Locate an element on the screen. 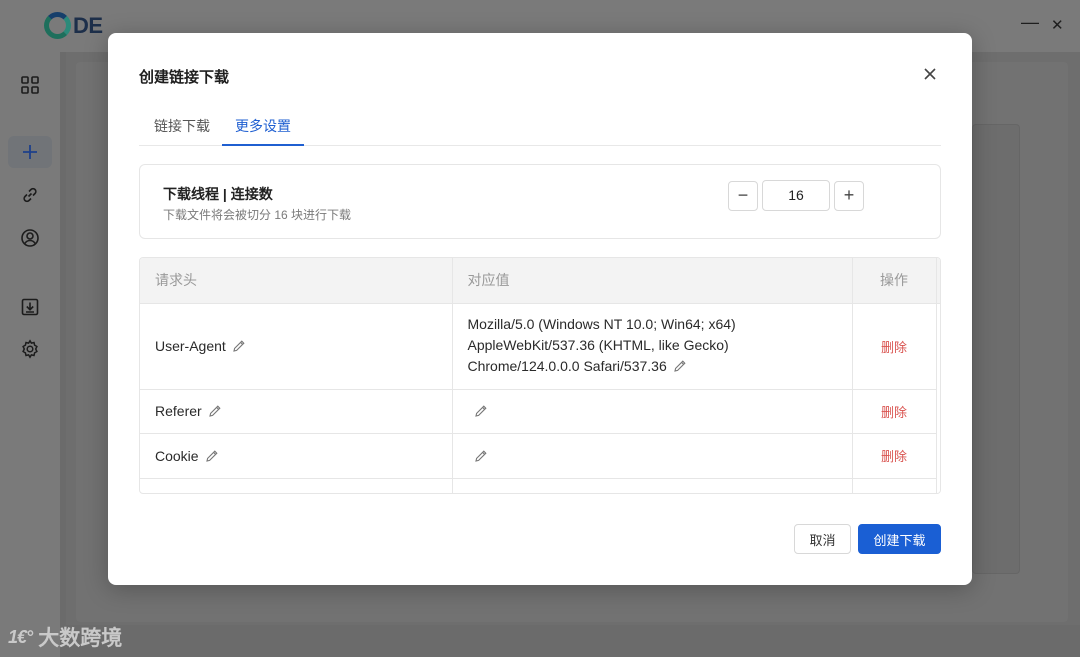  dialog-title: 创建链接下载 is located at coordinates (184, 77).